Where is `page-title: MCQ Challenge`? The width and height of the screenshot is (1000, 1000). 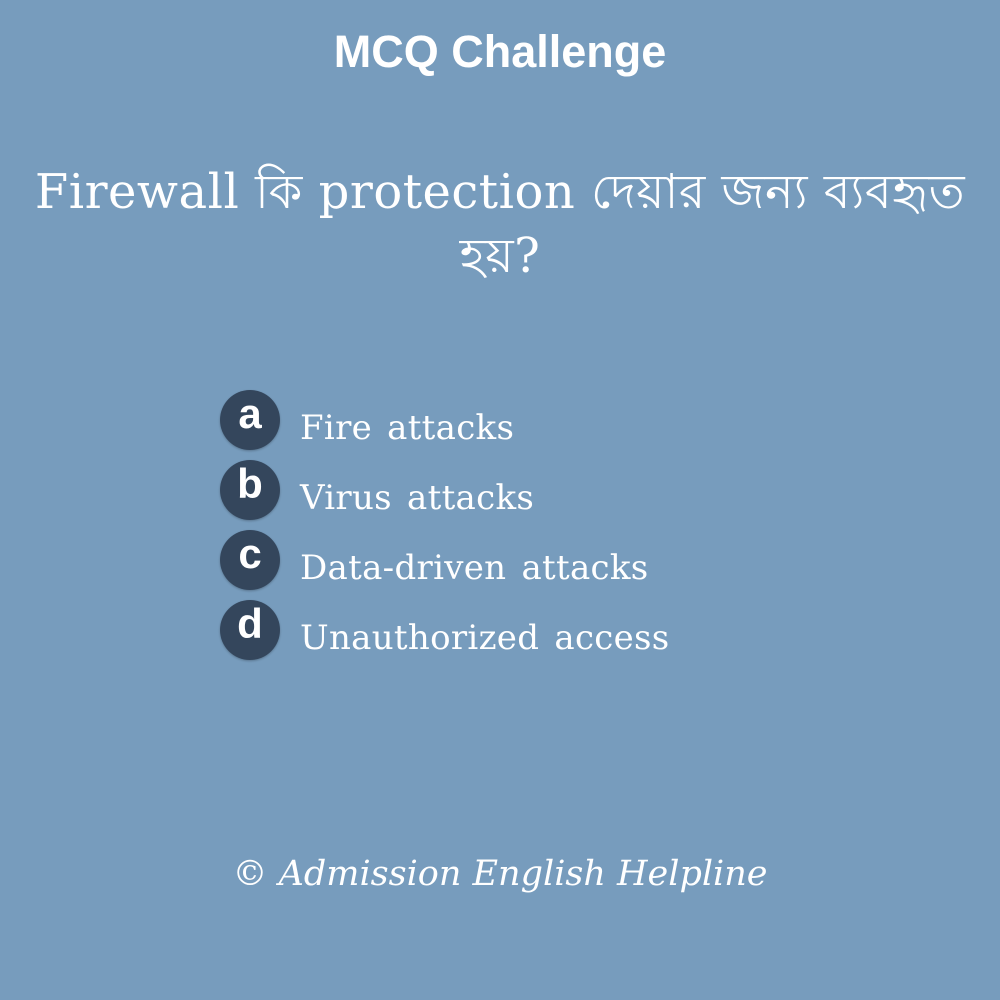
page-title: MCQ Challenge is located at coordinates (500, 51).